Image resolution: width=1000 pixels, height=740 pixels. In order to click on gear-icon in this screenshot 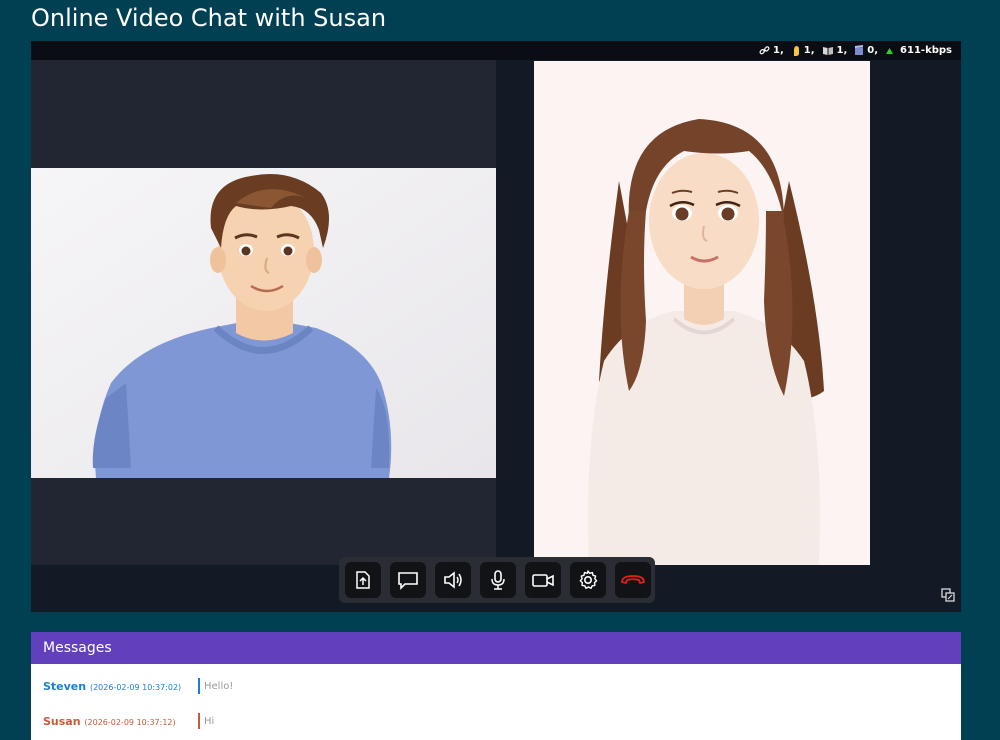, I will do `click(588, 579)`.